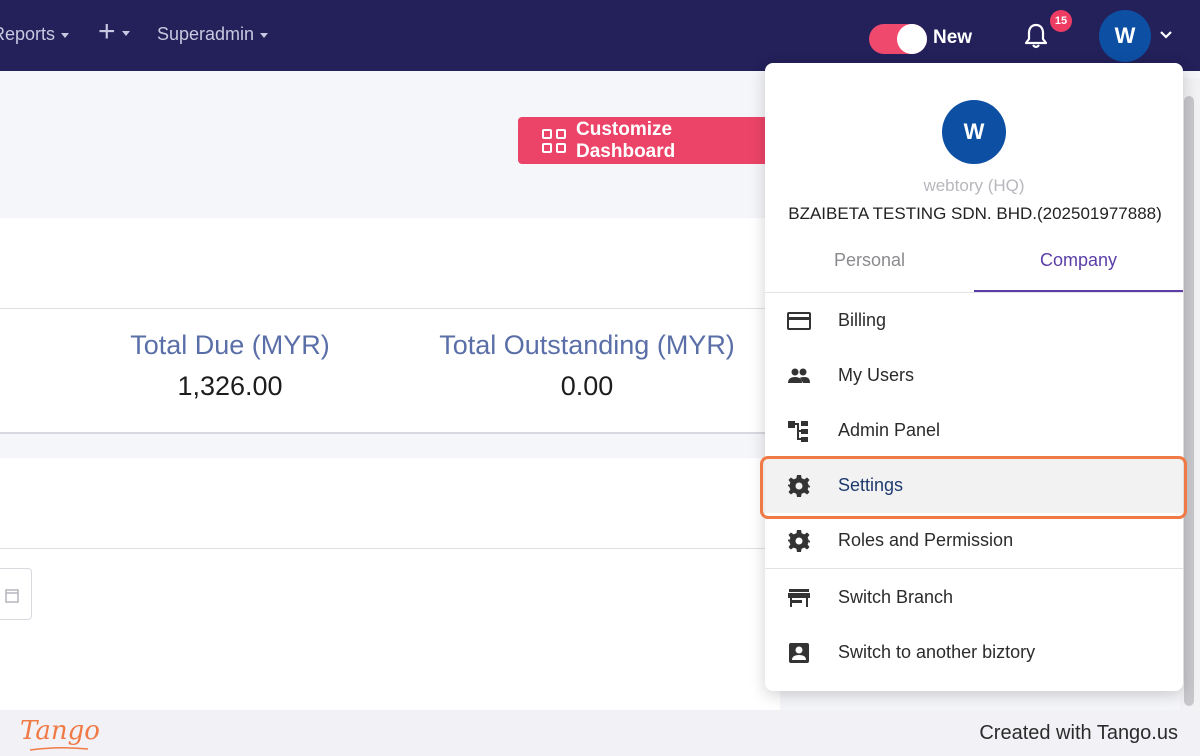 The height and width of the screenshot is (756, 1200). Describe the element at coordinates (12, 596) in the screenshot. I see `calendar-icon` at that location.